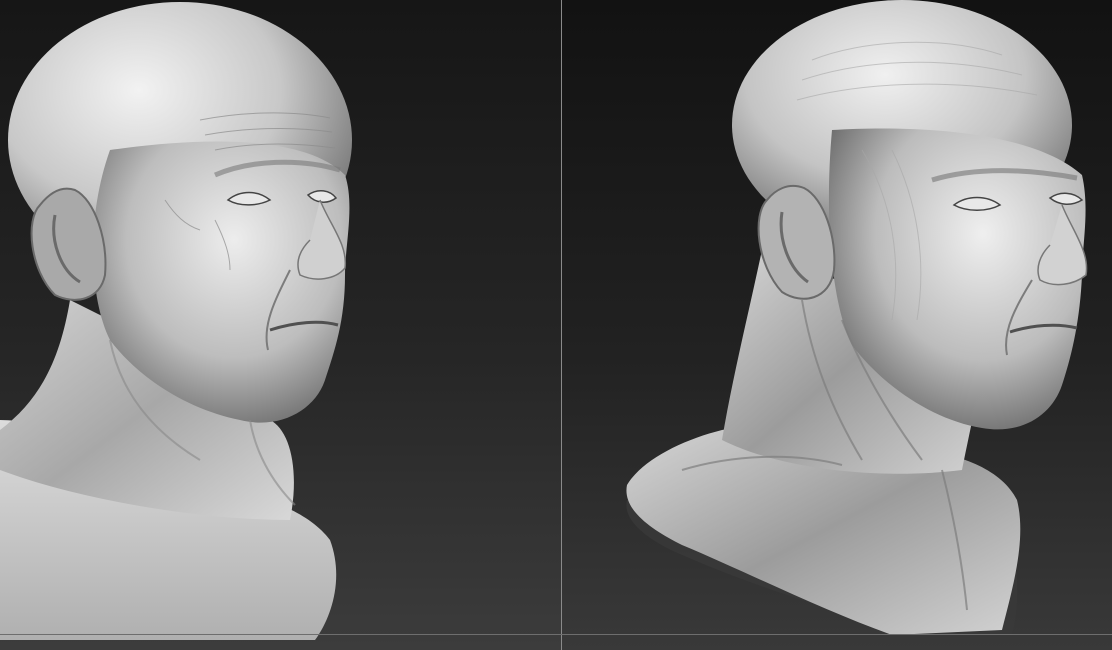  Describe the element at coordinates (561, 325) in the screenshot. I see `pane-divider-vertical` at that location.